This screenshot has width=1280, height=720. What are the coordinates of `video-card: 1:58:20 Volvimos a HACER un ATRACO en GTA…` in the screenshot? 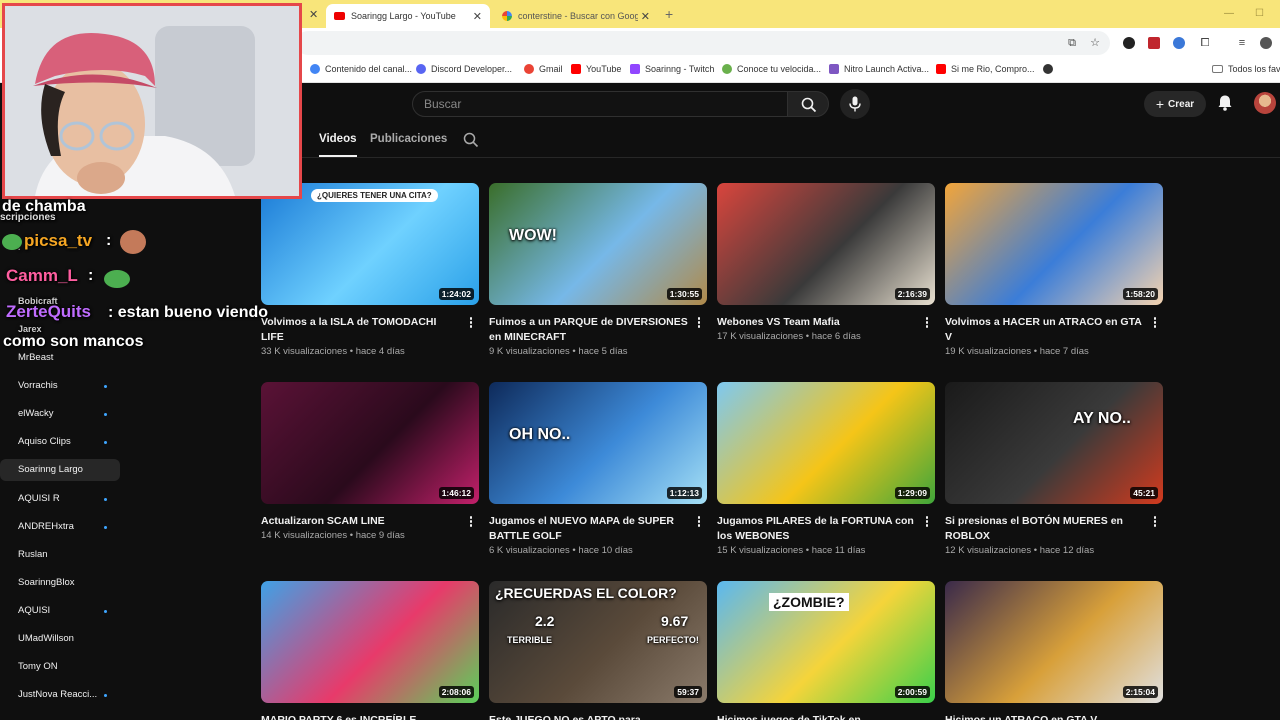 It's located at (1054, 270).